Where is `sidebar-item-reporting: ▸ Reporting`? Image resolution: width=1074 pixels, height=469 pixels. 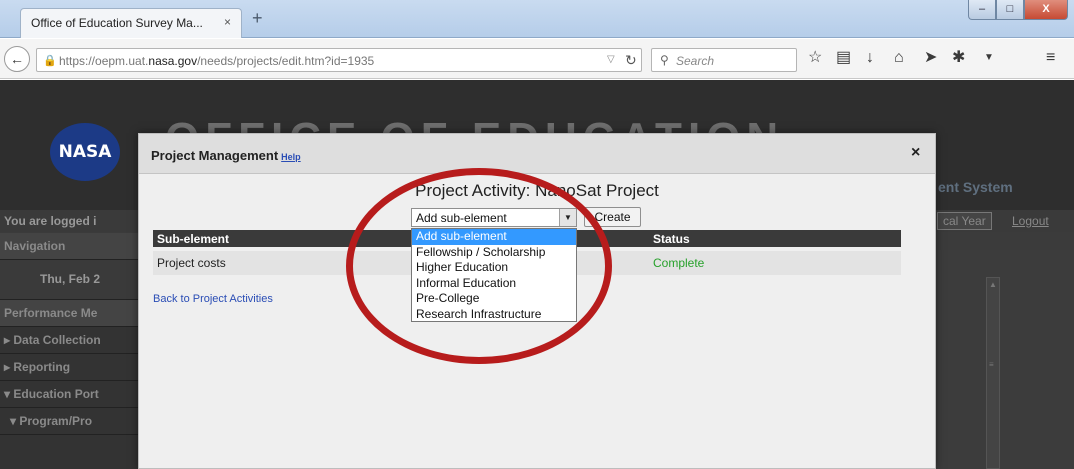 sidebar-item-reporting: ▸ Reporting is located at coordinates (70, 367).